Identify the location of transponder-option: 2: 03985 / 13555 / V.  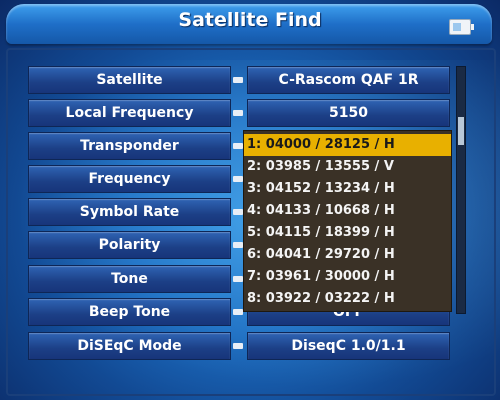
(347, 167).